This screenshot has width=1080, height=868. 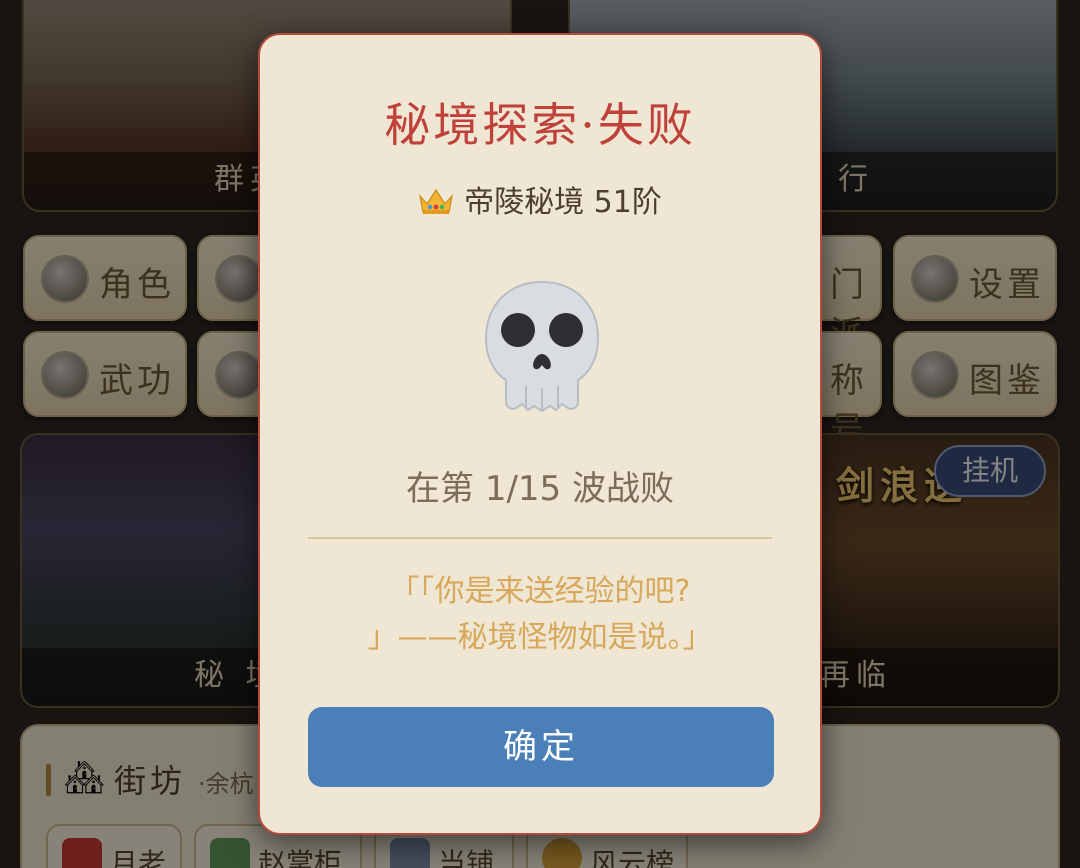 I want to click on modal-title: 秘境探索·失败, so click(x=540, y=125).